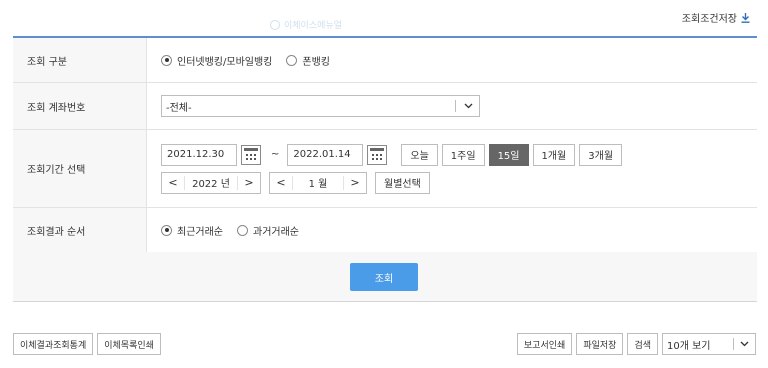 The width and height of the screenshot is (768, 368). Describe the element at coordinates (745, 17) in the screenshot. I see `download-icon` at that location.